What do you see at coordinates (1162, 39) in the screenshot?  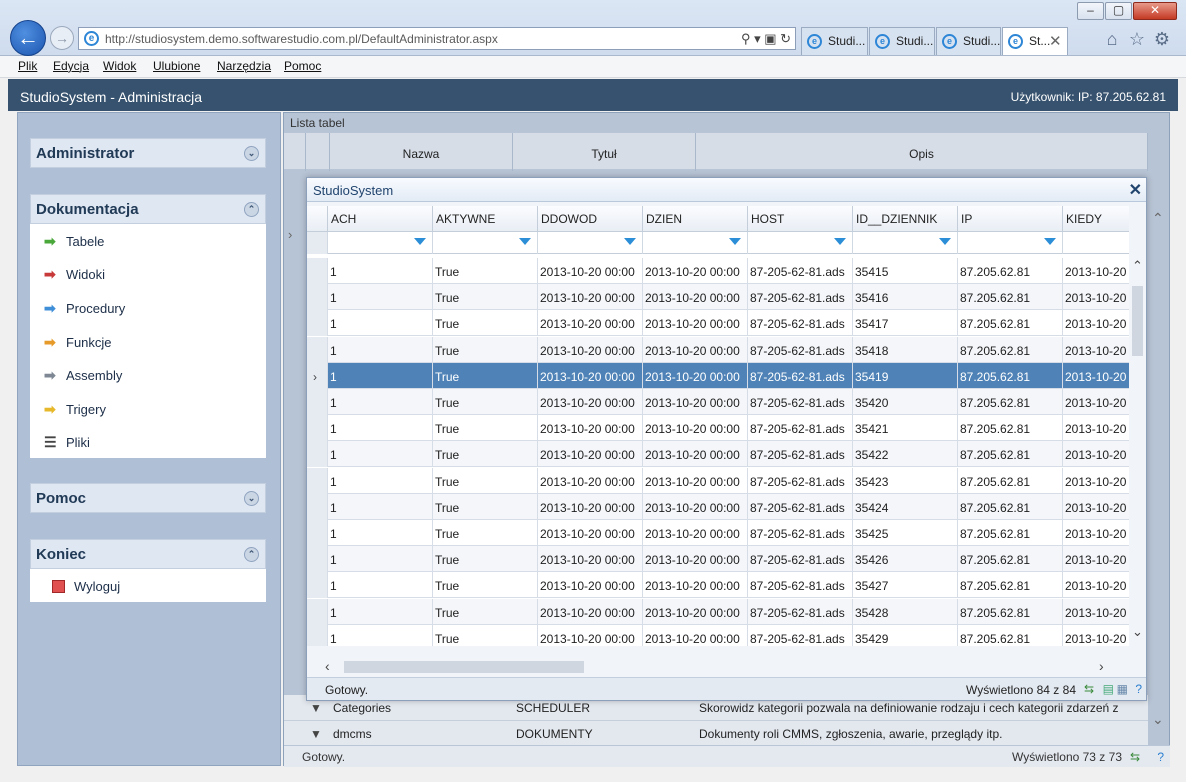 I see `gear-icon: ⚙` at bounding box center [1162, 39].